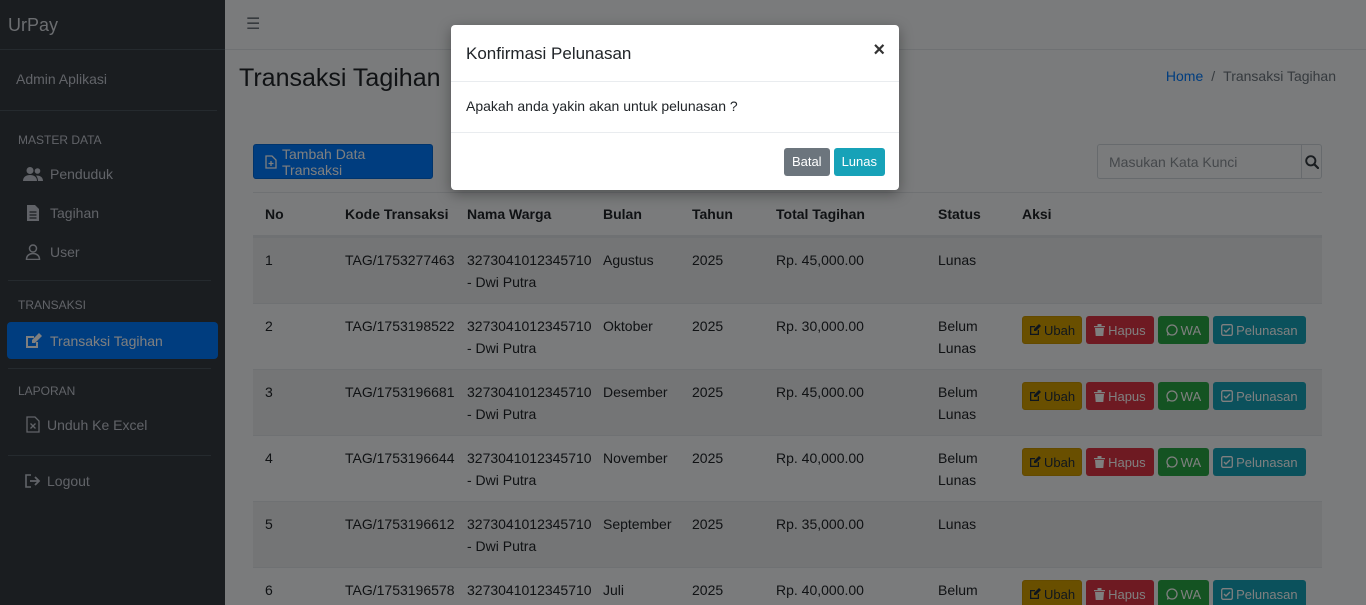 The image size is (1366, 605). I want to click on modal-footer: Batal Lunas, so click(675, 161).